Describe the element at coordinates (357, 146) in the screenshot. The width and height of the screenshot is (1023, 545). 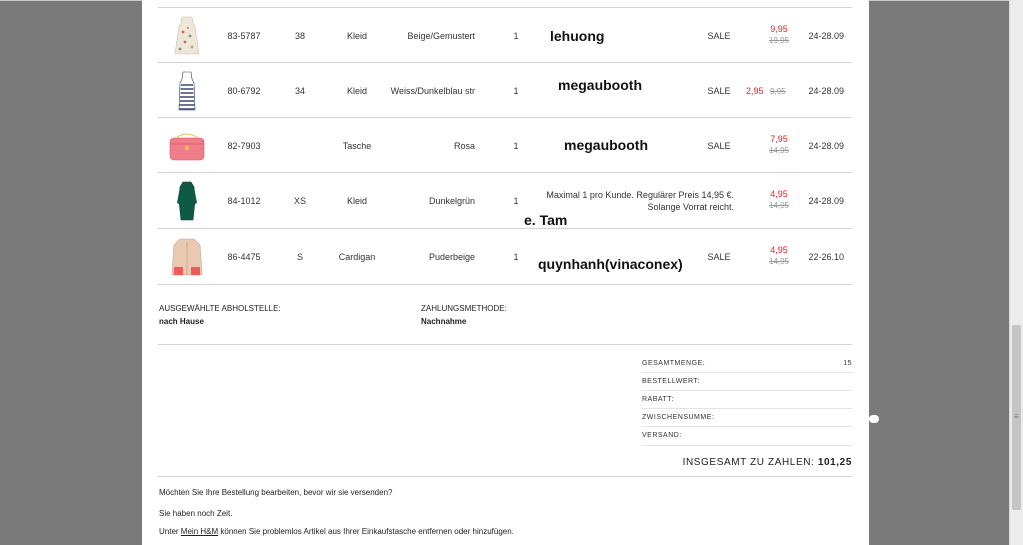
I see `item-type: Tasche` at that location.